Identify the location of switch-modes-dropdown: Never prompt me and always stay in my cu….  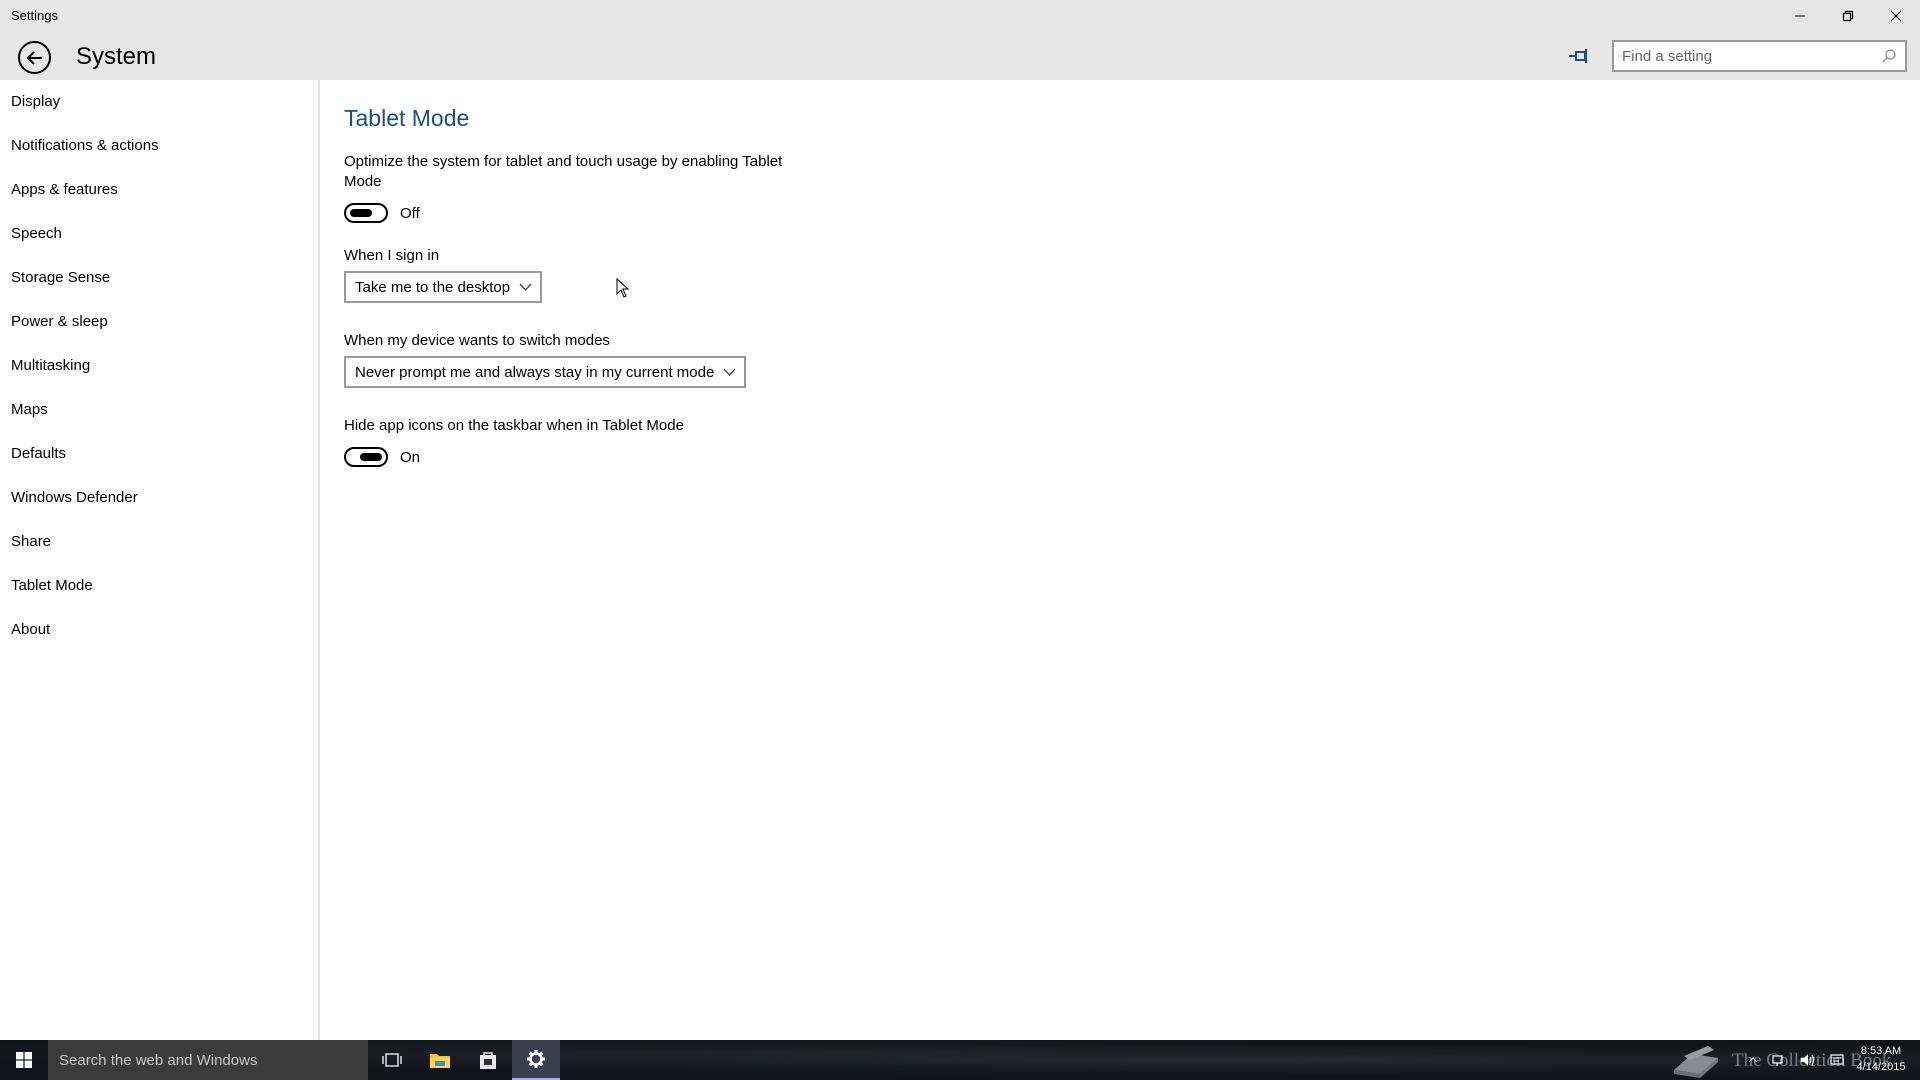
(545, 372).